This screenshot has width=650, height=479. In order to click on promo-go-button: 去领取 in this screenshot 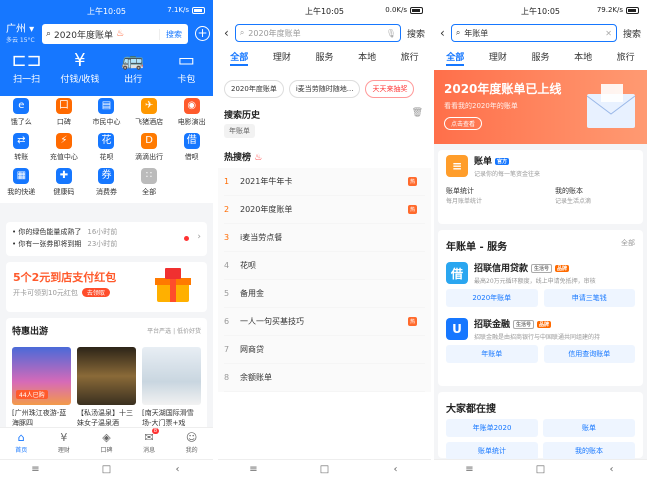, I will do `click(95, 292)`.